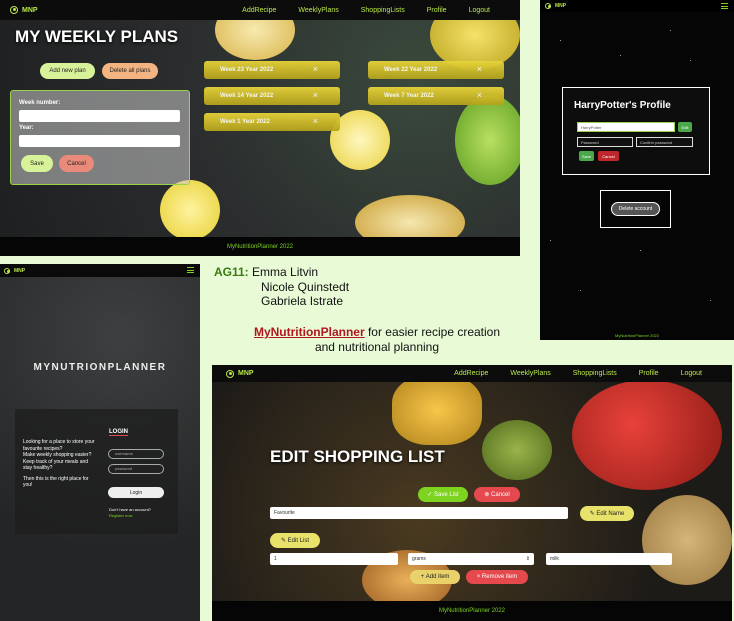 The height and width of the screenshot is (621, 734). Describe the element at coordinates (586, 156) in the screenshot. I see `save-profile-button: Save` at that location.